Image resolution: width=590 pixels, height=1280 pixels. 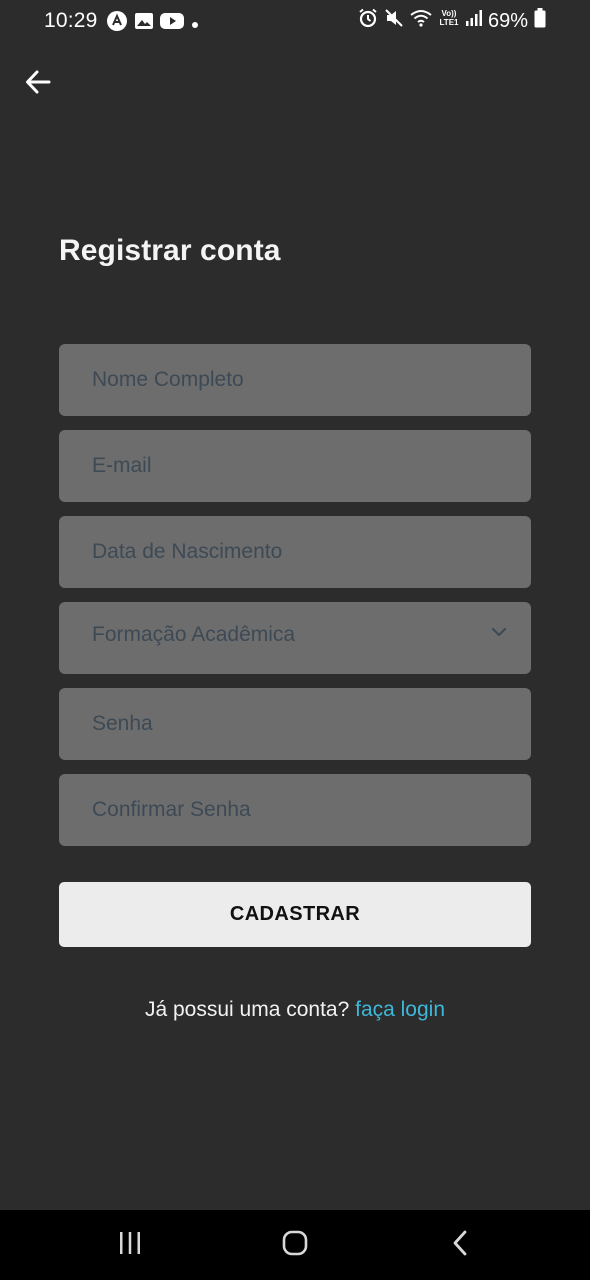 I want to click on gallery-icon, so click(x=144, y=24).